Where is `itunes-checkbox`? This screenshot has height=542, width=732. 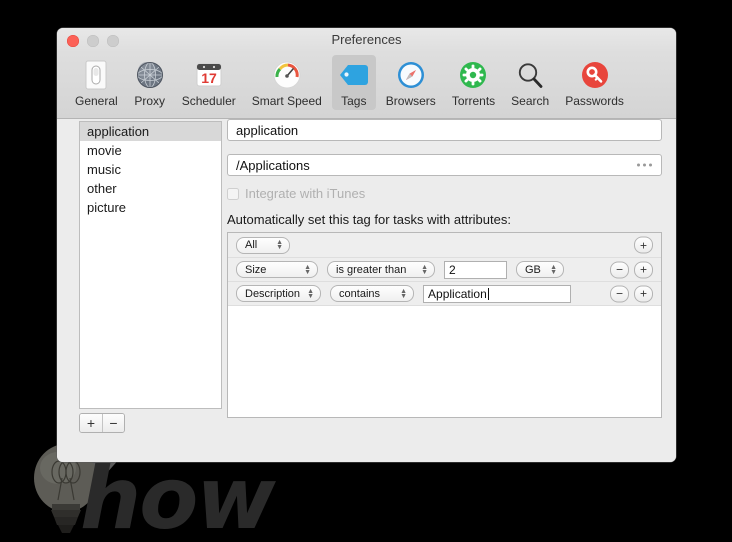 itunes-checkbox is located at coordinates (233, 193).